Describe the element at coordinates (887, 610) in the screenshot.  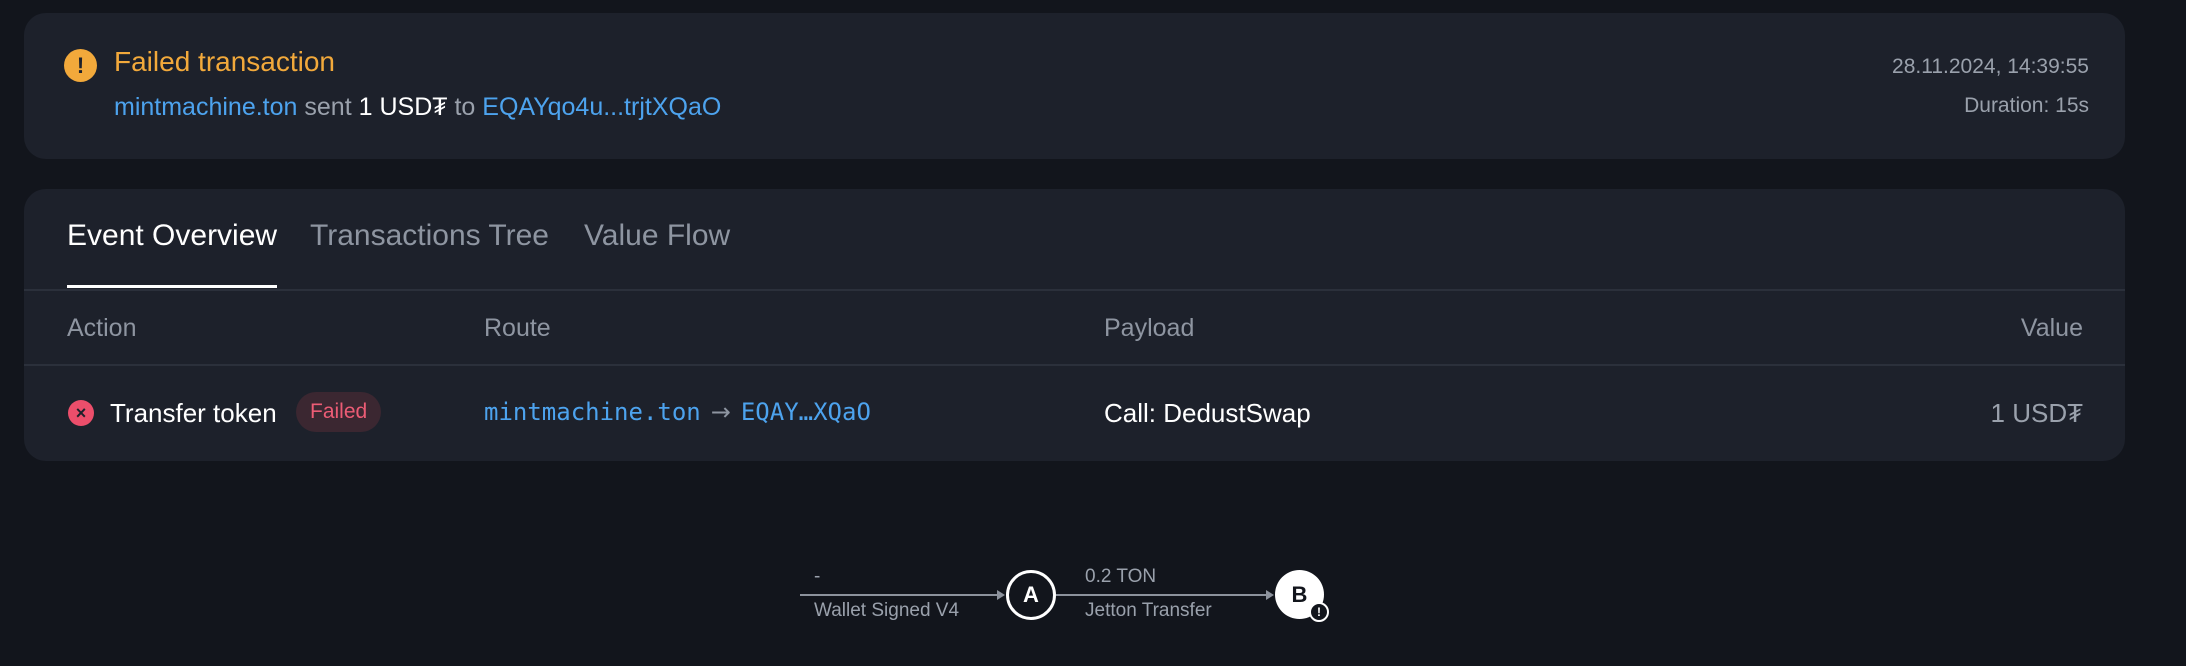
I see `edge-1-bottom-label: Wallet Signed V4` at that location.